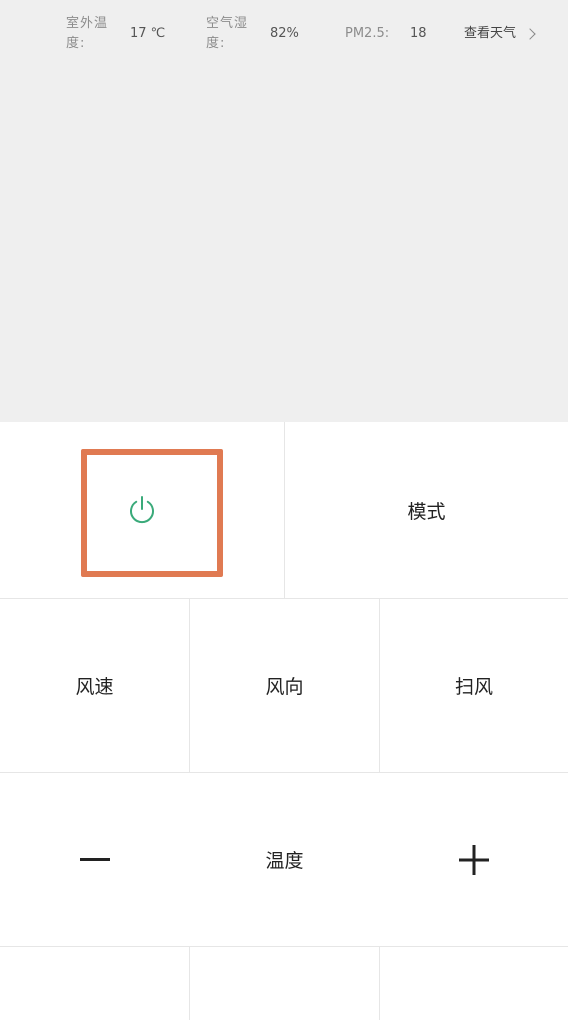 This screenshot has width=568, height=1020. I want to click on fan-direction-label: 风向, so click(284, 687).